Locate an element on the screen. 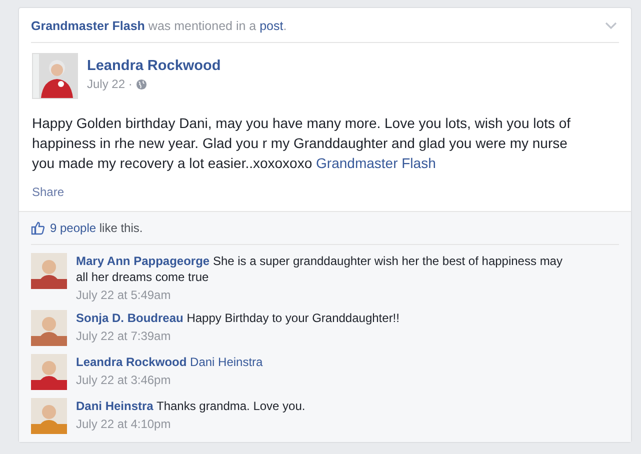 The width and height of the screenshot is (641, 454). commenter-name: Dani Heinstra is located at coordinates (115, 406).